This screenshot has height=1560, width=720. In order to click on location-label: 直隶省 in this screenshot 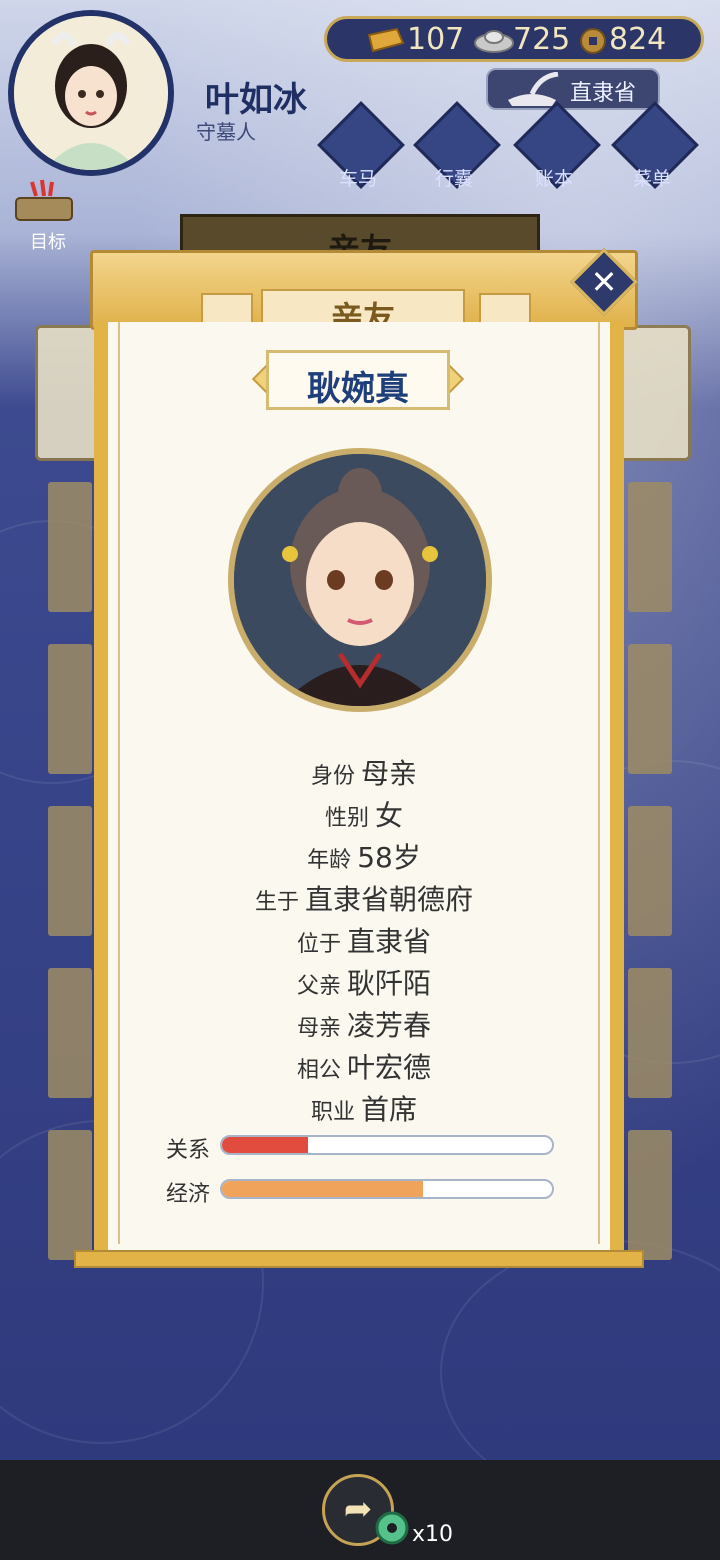, I will do `click(603, 93)`.